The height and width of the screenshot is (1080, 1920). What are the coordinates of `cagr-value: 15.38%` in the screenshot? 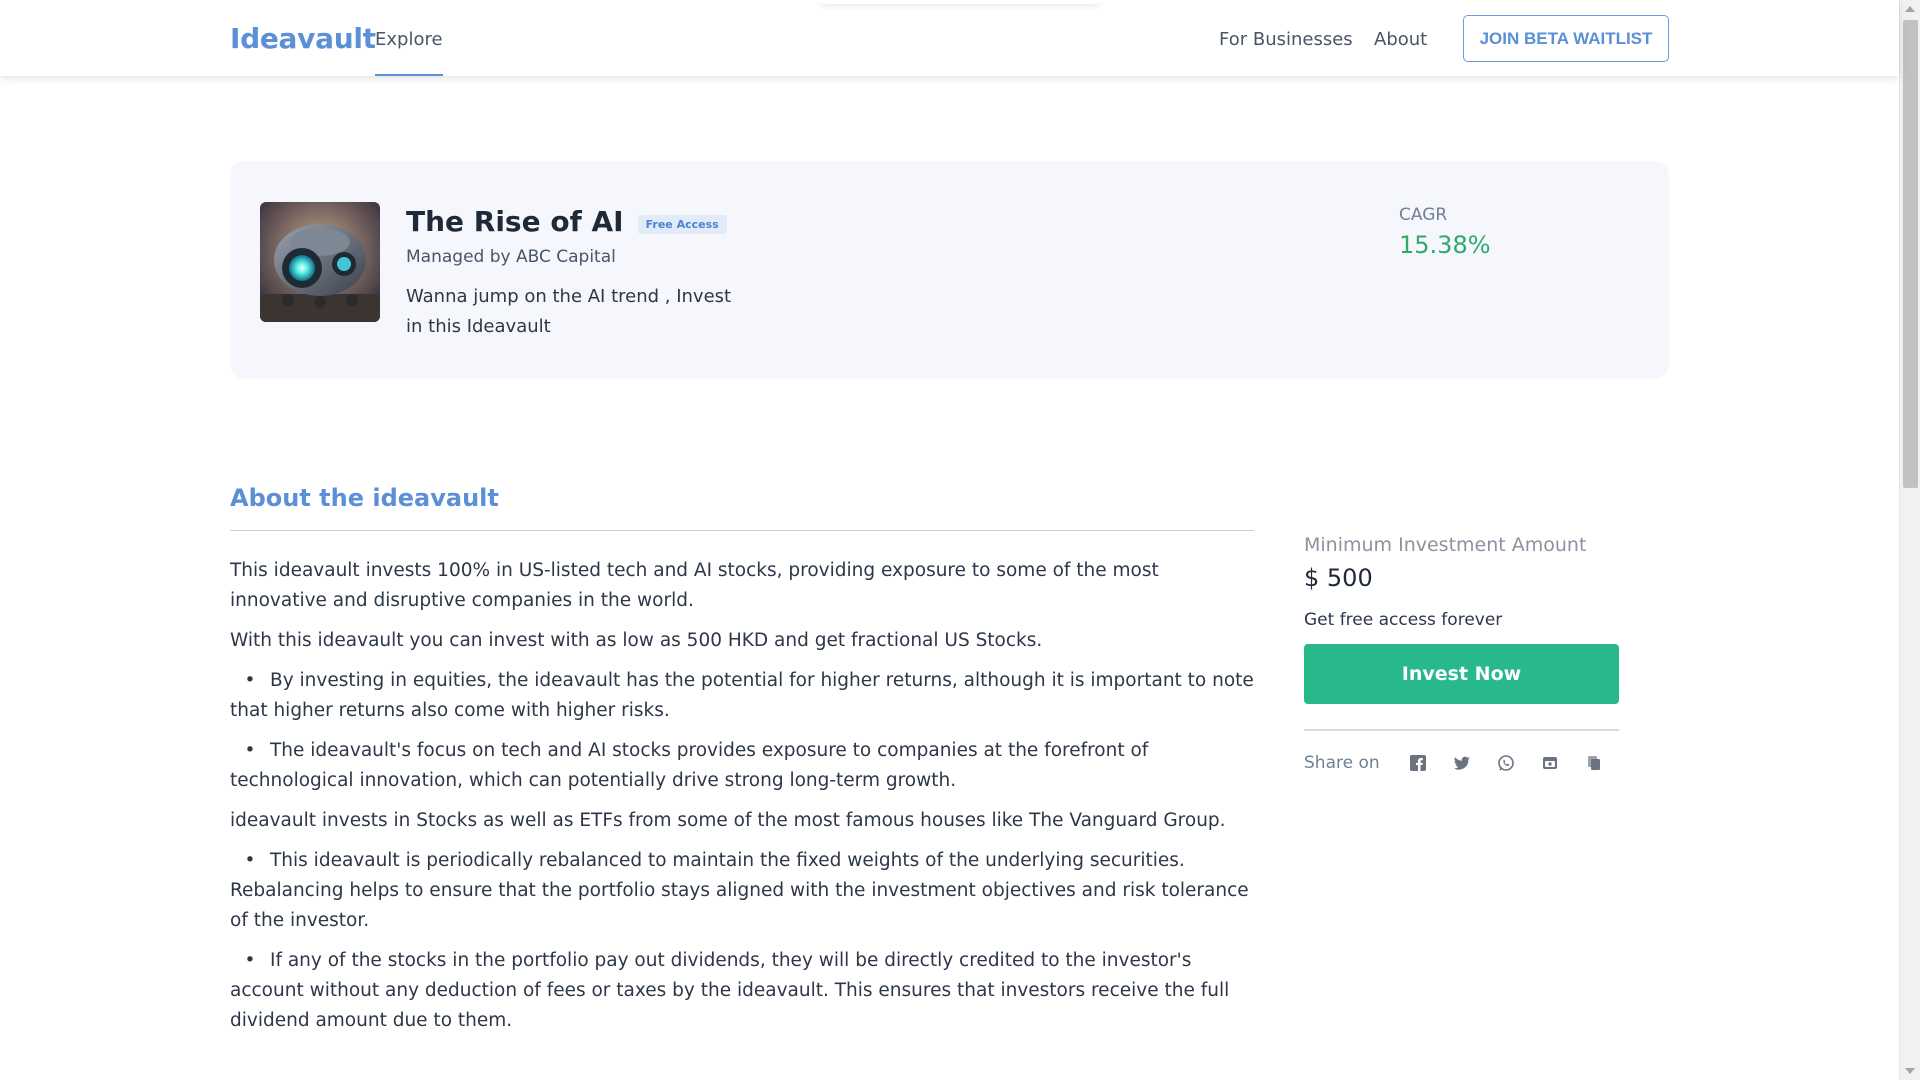 It's located at (1445, 245).